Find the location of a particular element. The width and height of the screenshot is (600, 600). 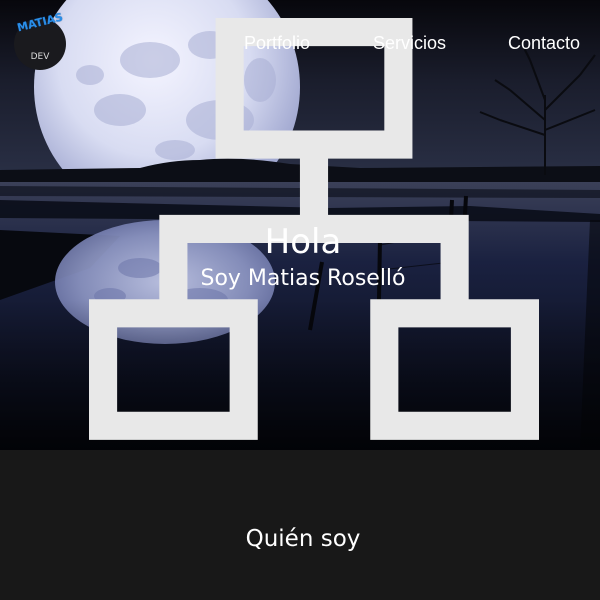

main-nav: Portfolio Servicios Contacto is located at coordinates (300, 45).